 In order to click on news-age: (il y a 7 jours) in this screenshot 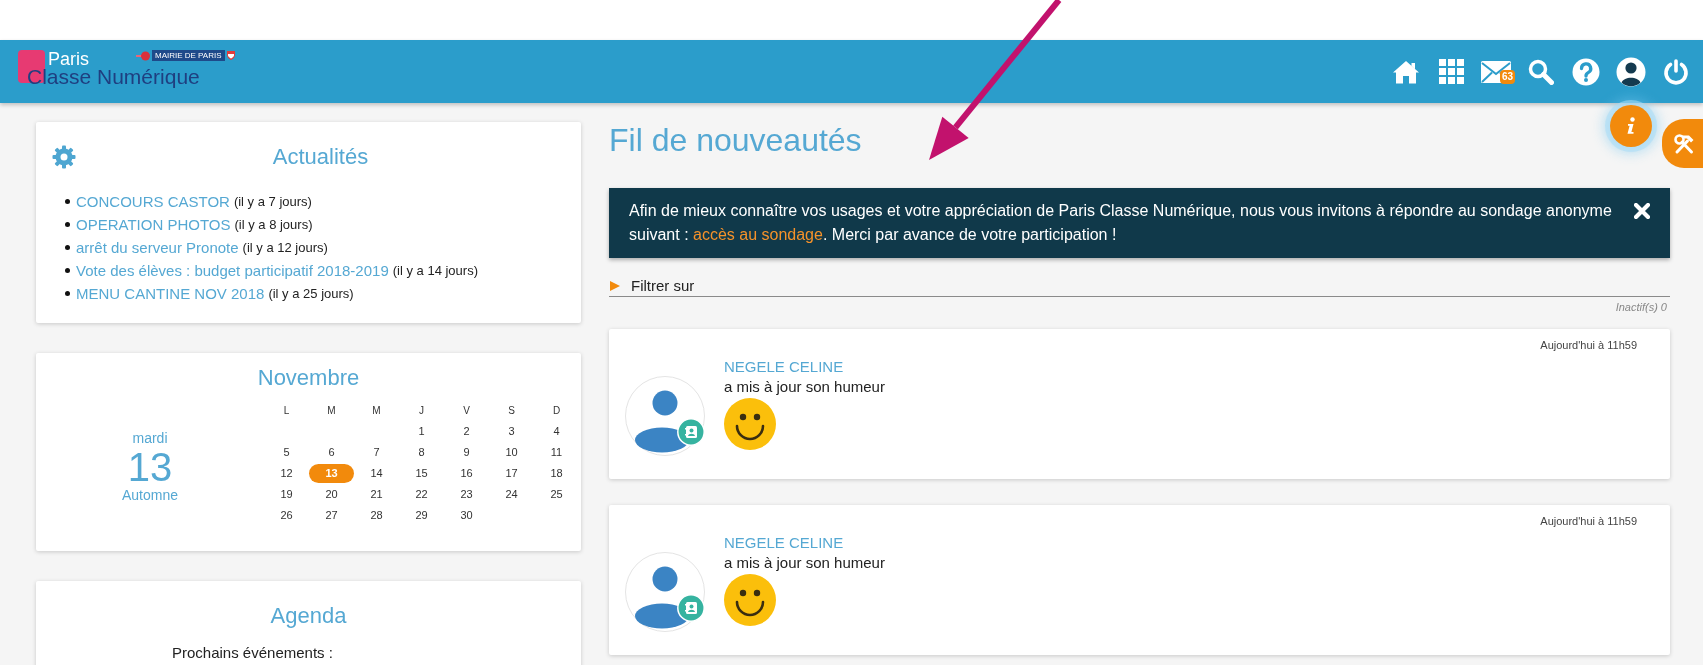, I will do `click(272, 201)`.